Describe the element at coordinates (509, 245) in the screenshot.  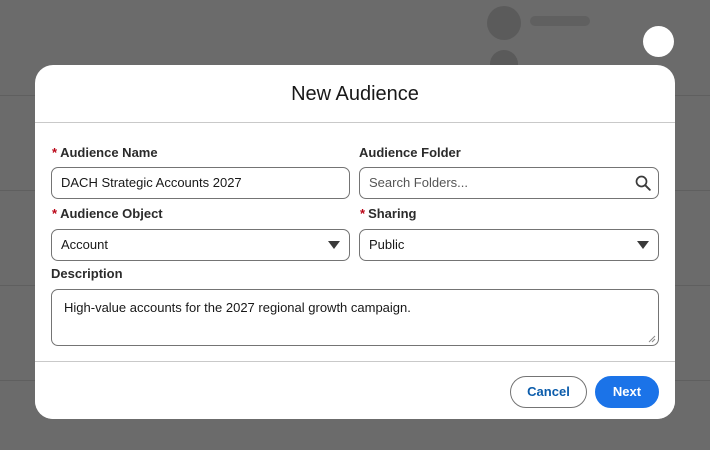
I see `sharing-select: Public` at that location.